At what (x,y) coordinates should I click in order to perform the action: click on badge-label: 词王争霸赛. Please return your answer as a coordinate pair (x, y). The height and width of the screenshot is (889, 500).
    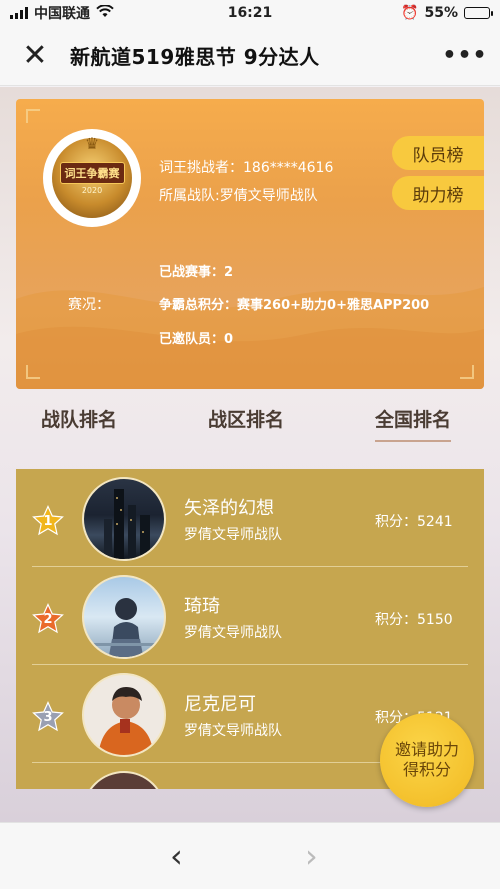
    Looking at the image, I should click on (92, 172).